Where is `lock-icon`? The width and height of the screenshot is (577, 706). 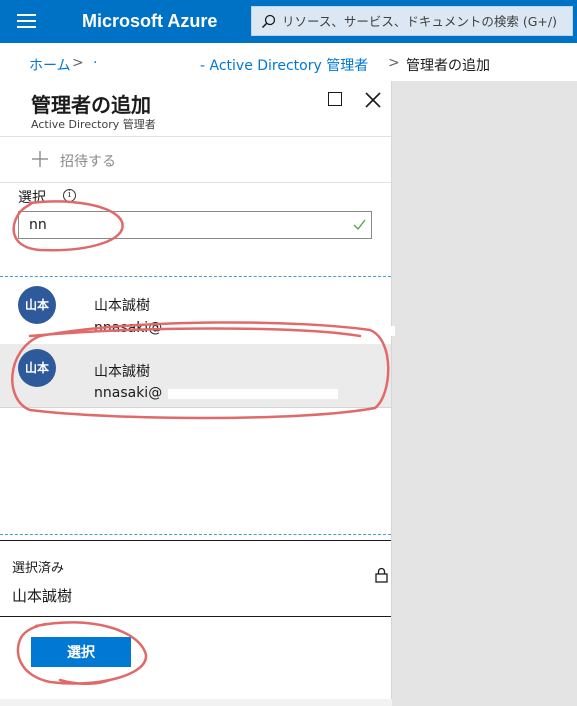
lock-icon is located at coordinates (381, 575).